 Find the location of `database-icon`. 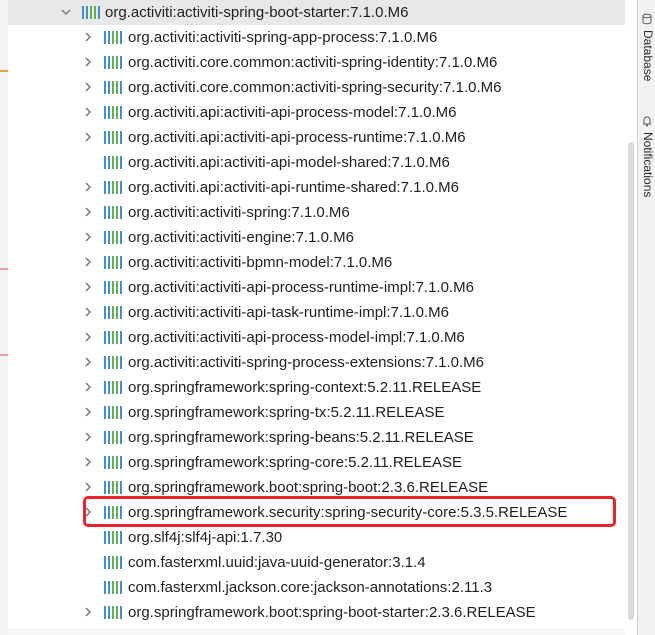

database-icon is located at coordinates (647, 18).